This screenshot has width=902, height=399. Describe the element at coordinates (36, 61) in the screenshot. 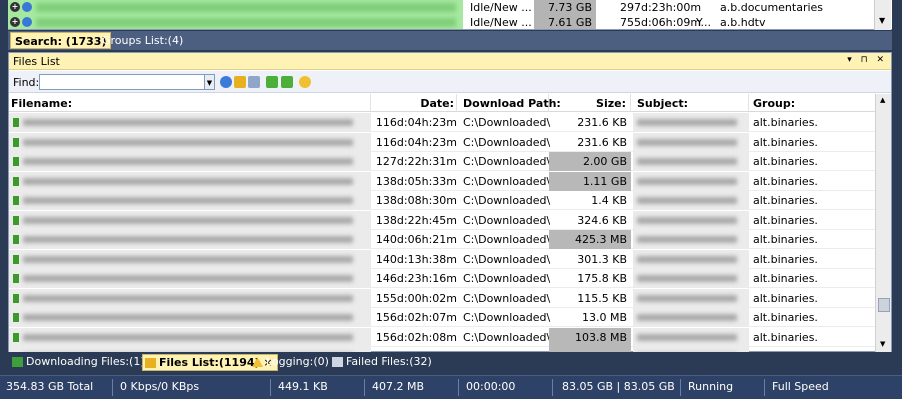

I see `panel-title: Files List` at that location.